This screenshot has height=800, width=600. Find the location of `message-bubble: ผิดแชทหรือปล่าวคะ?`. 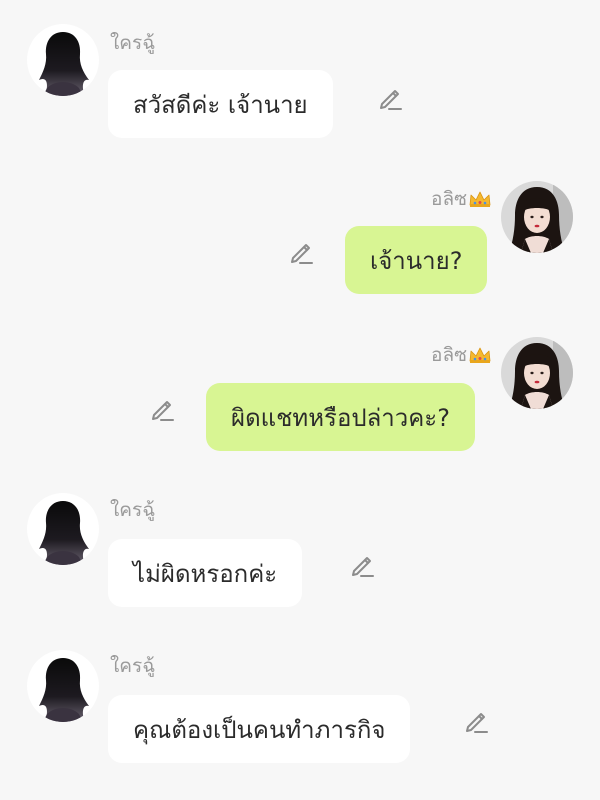

message-bubble: ผิดแชทหรือปล่าวคะ? is located at coordinates (340, 417).